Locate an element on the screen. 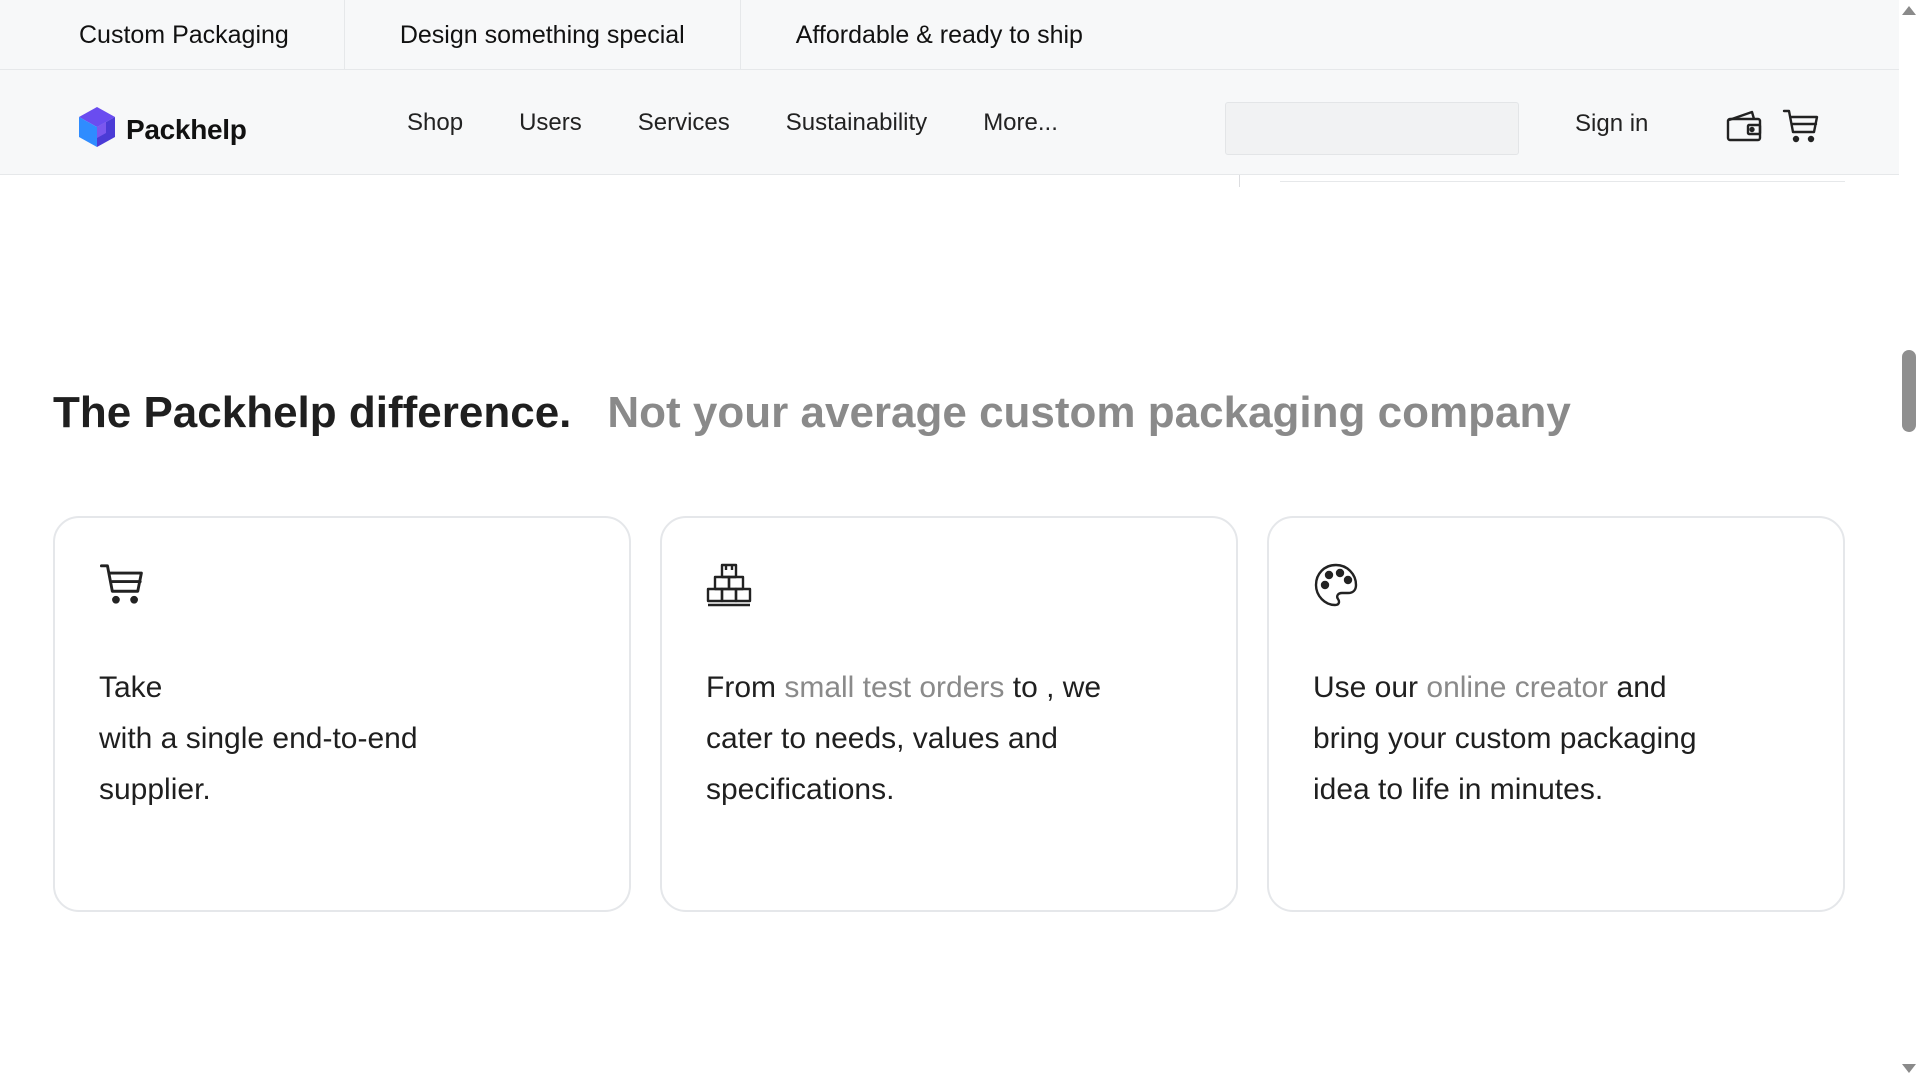  feature-card: Take with a single end-to-end supplier. is located at coordinates (342, 714).